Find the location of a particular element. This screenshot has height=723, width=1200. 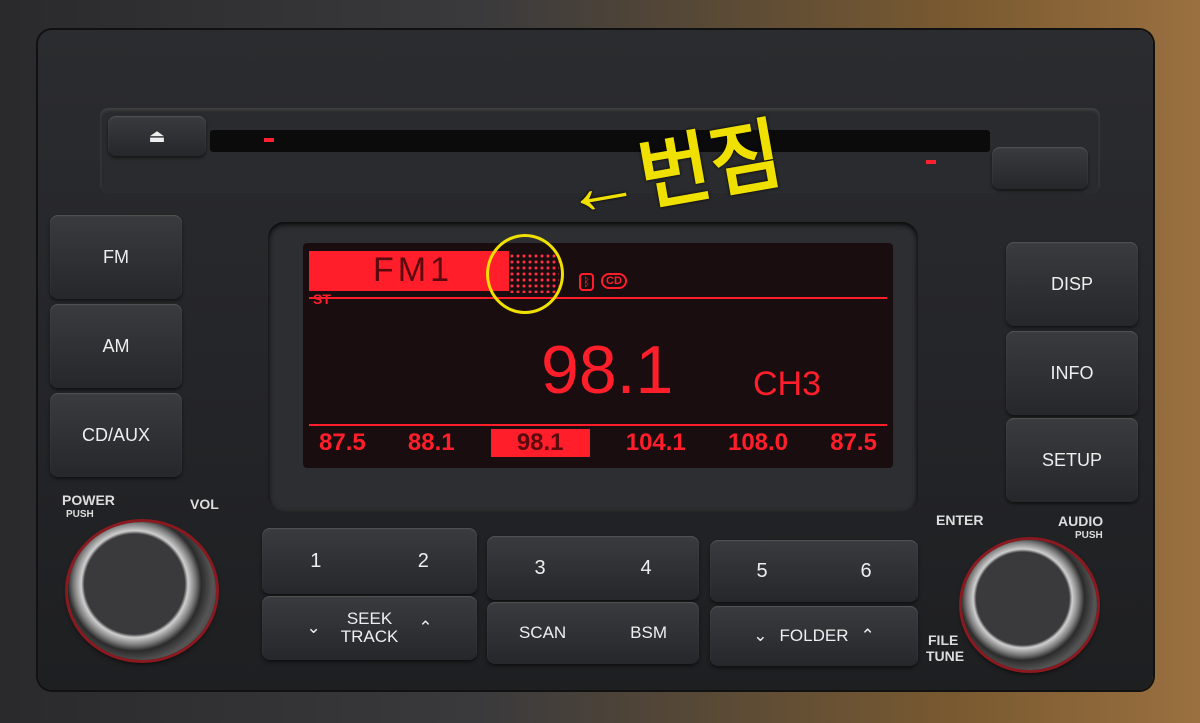

band-label: FM1 is located at coordinates (413, 270).